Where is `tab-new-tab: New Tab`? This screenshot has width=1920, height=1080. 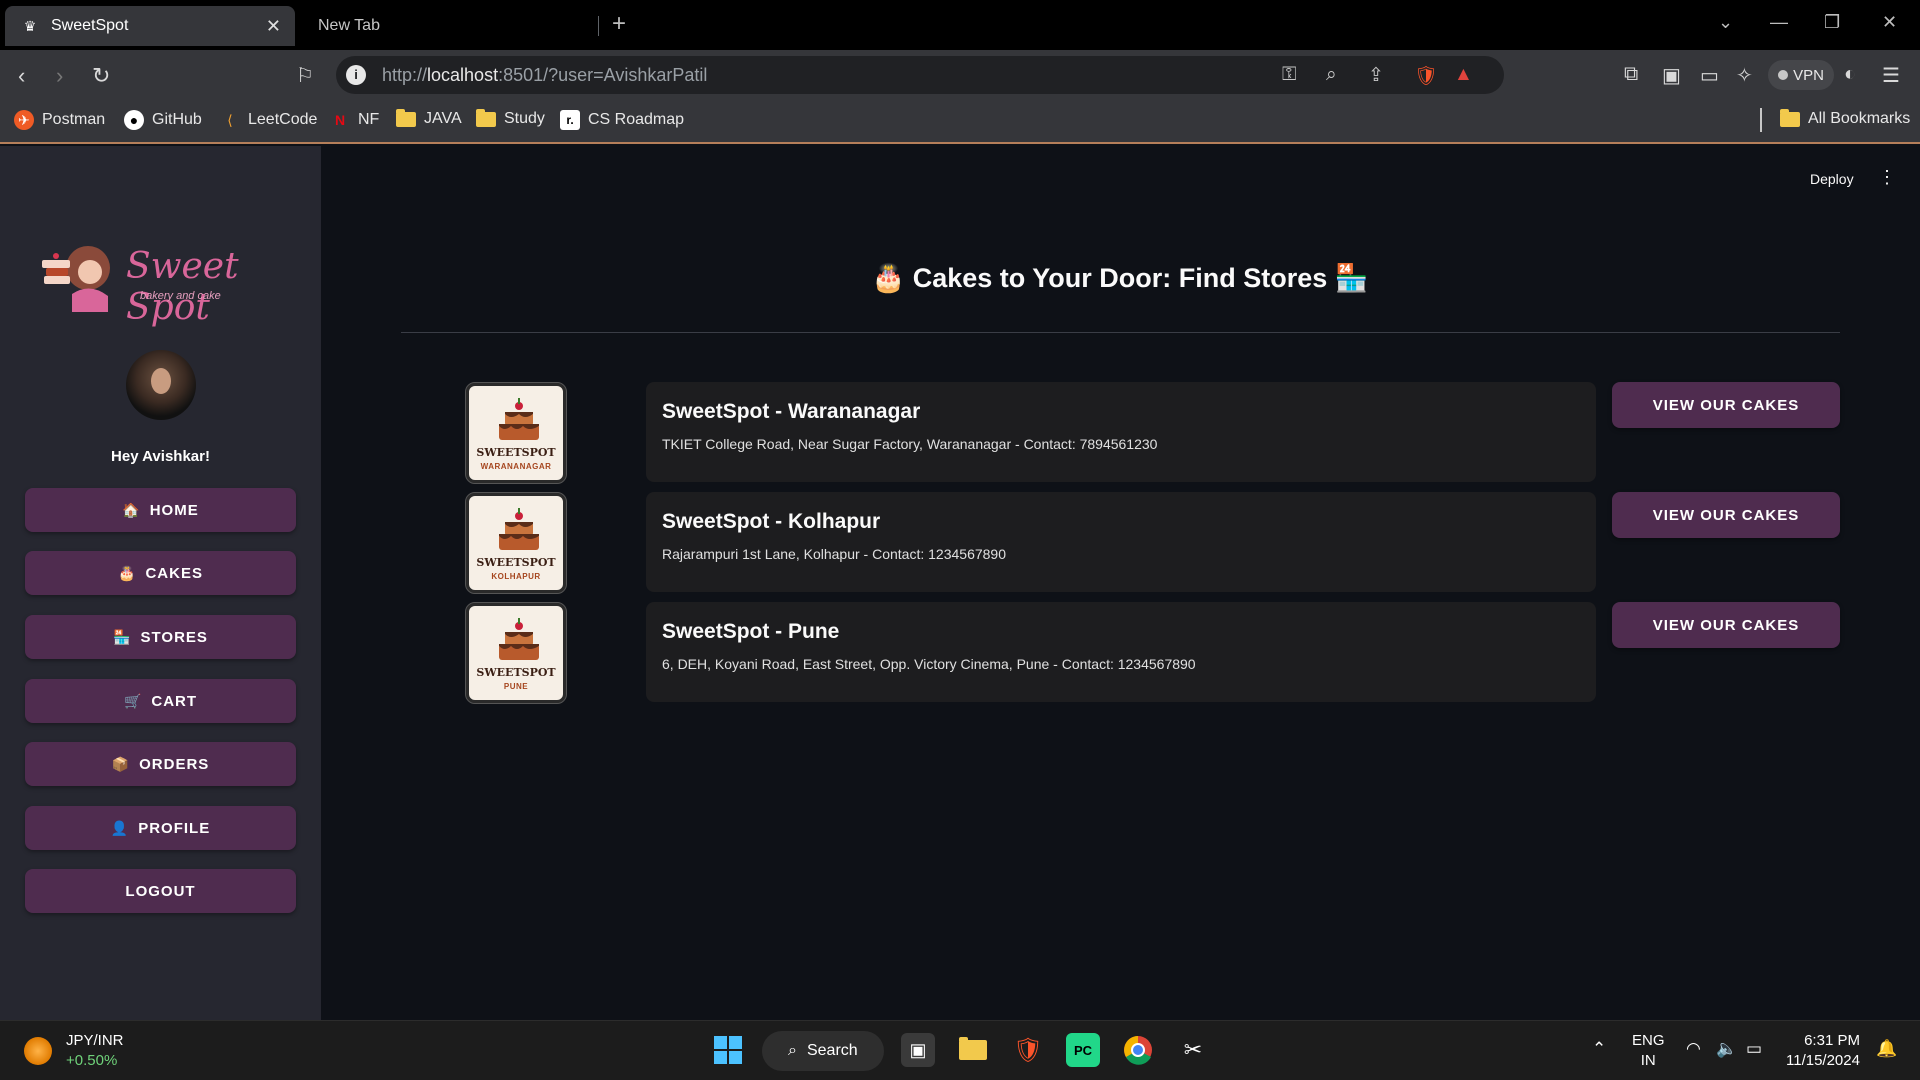 tab-new-tab: New Tab is located at coordinates (450, 26).